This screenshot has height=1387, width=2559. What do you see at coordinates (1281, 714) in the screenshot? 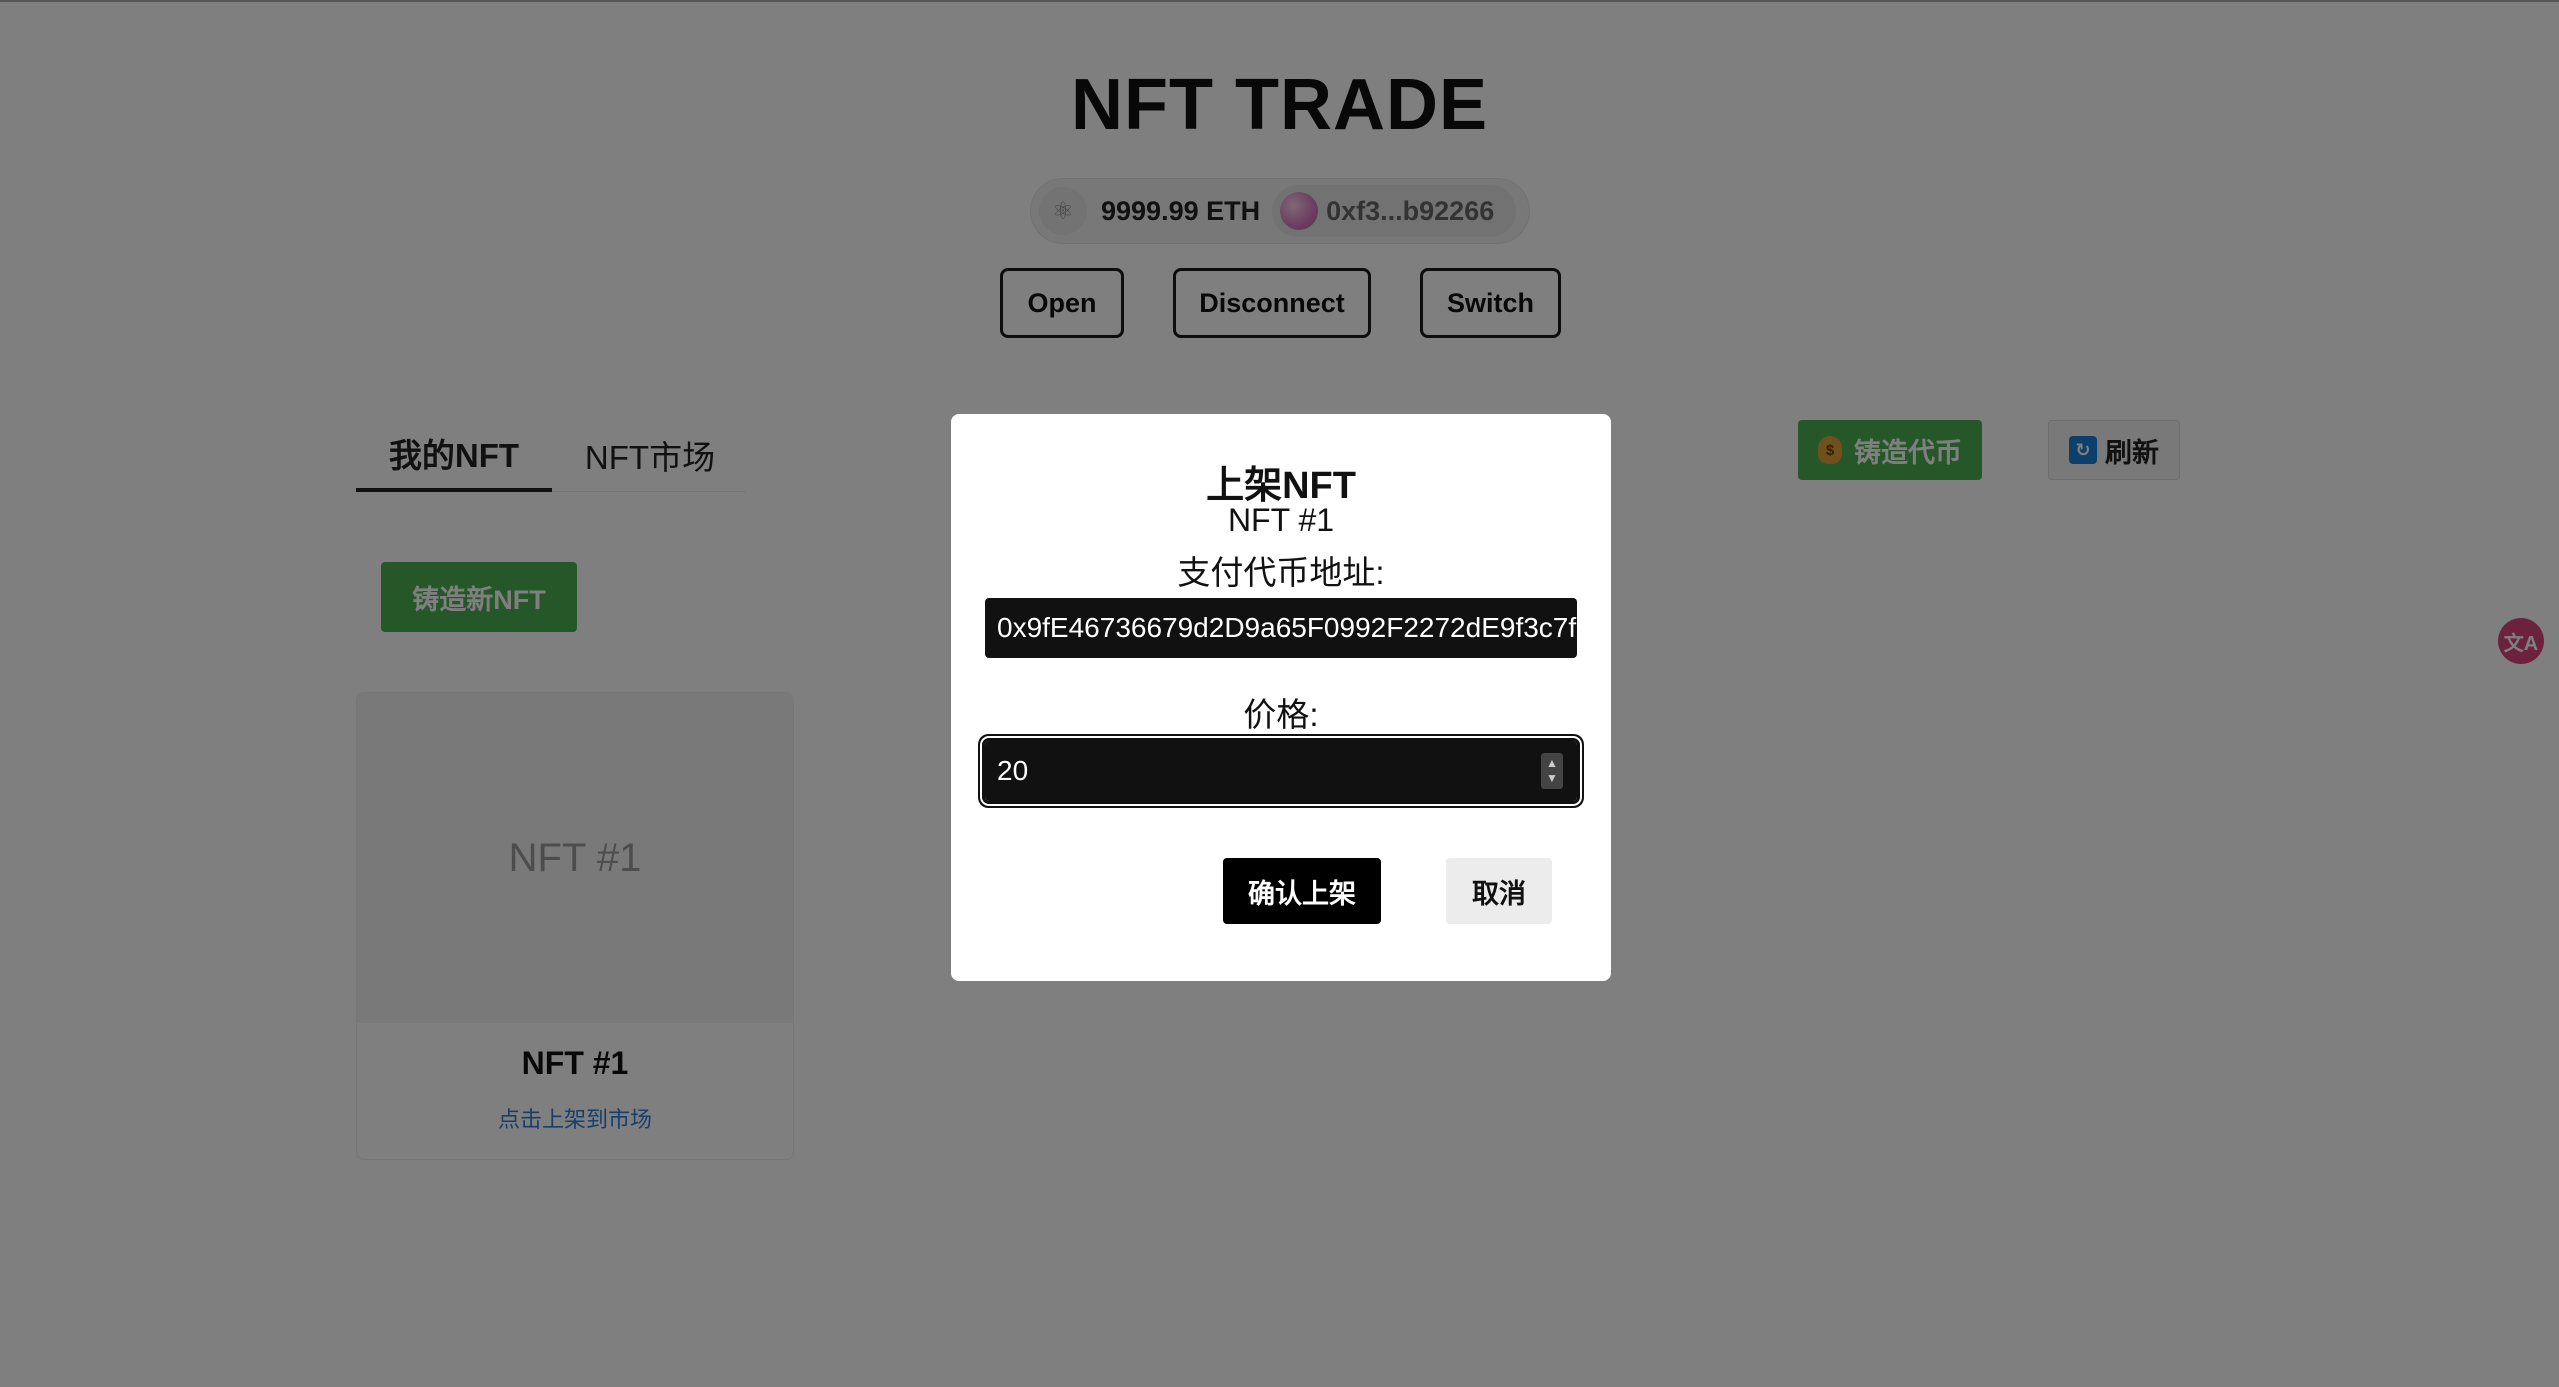
I see `price-label: 价格:` at bounding box center [1281, 714].